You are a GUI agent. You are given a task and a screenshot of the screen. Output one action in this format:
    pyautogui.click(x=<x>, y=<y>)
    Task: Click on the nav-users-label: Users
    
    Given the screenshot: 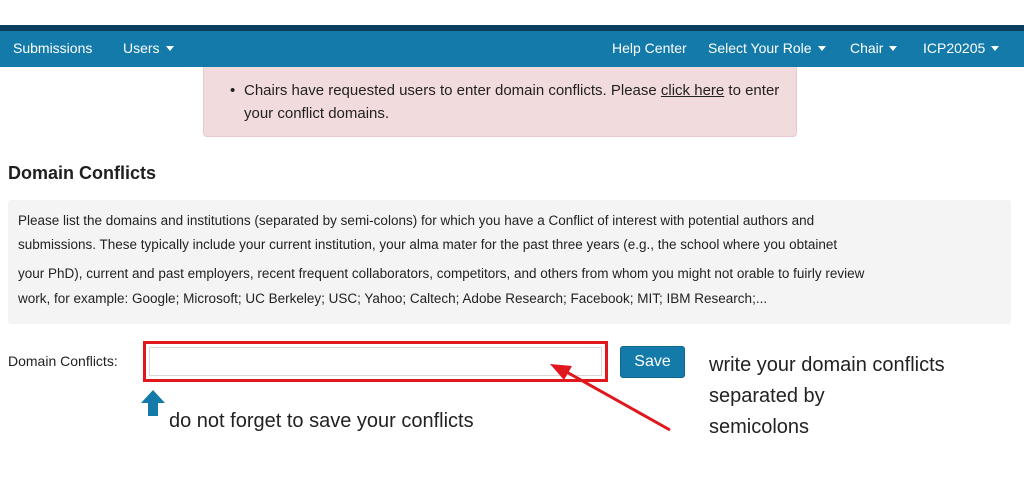 What is the action you would take?
    pyautogui.click(x=141, y=48)
    